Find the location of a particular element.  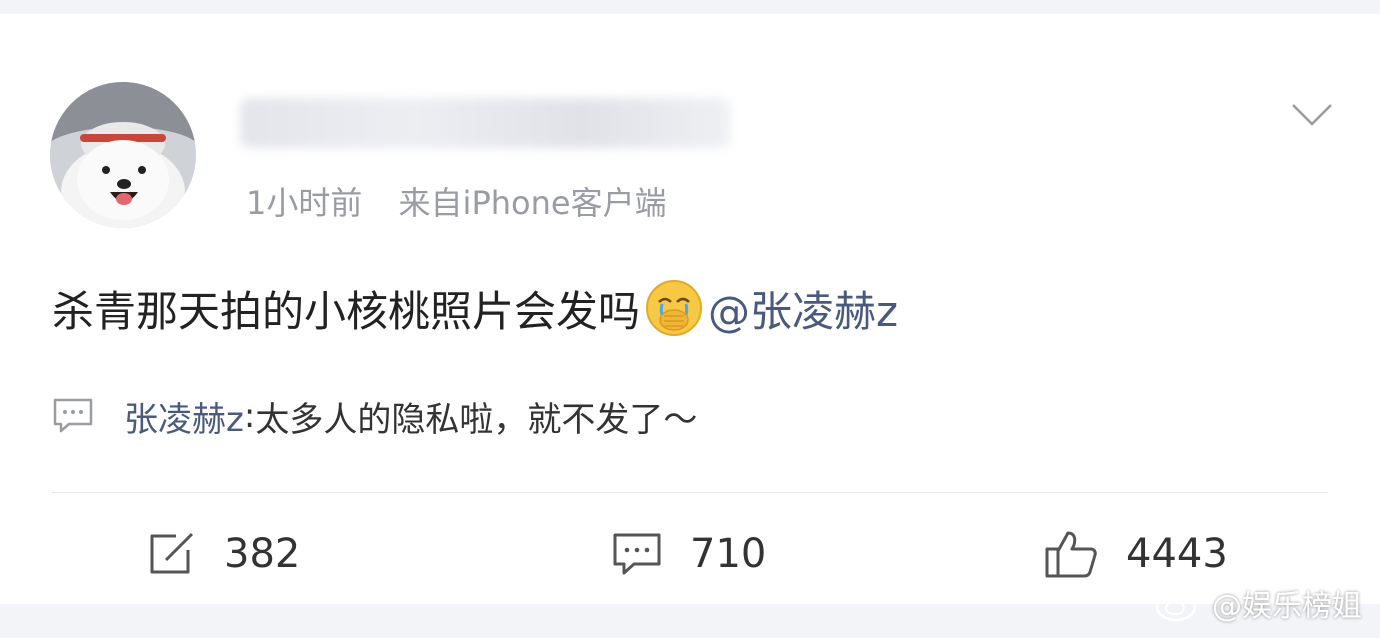

thumbs-up-icon is located at coordinates (1071, 554).